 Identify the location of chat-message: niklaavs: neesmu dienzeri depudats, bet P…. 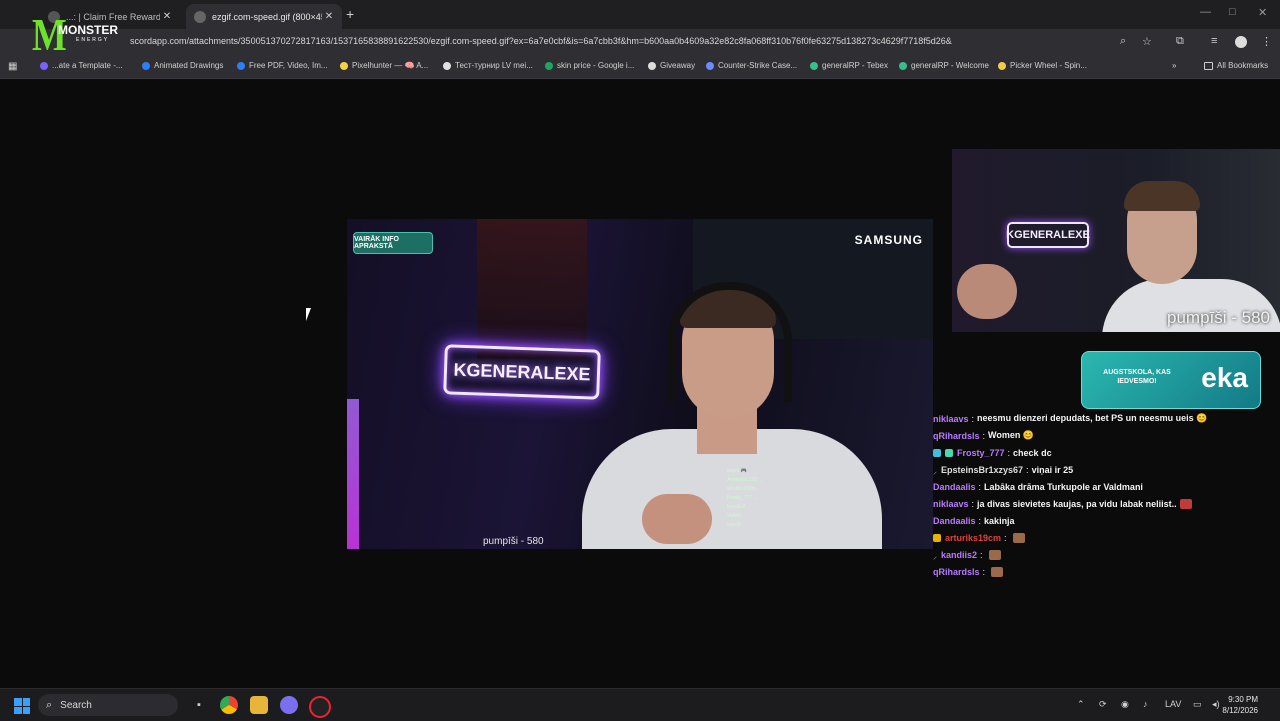
(1070, 418).